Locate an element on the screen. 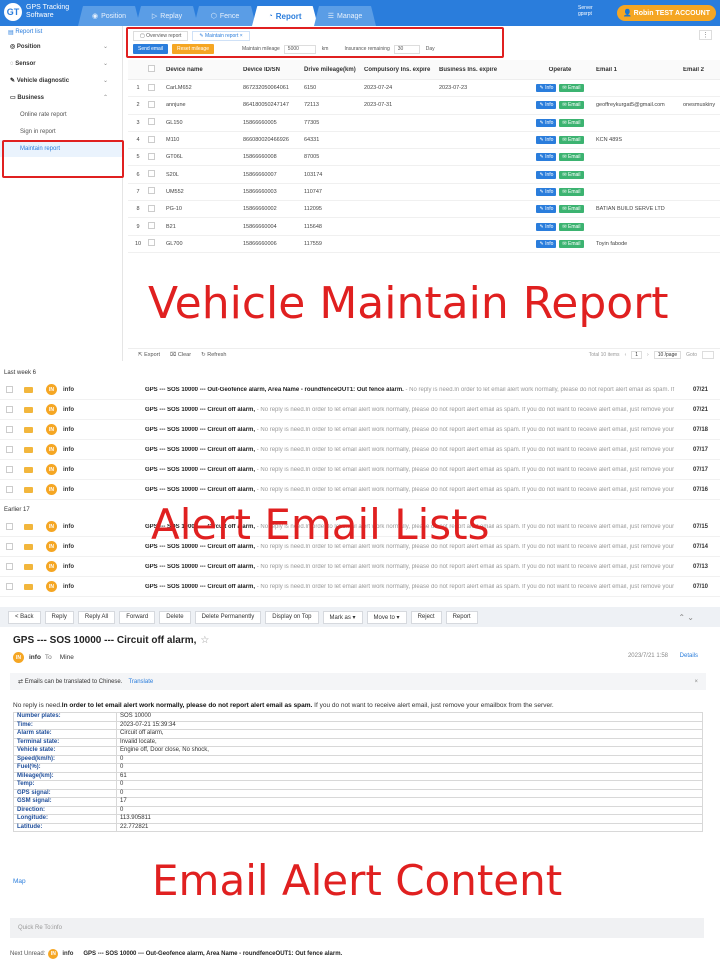 This screenshot has height=960, width=720. refresh-button: ↻ Refresh is located at coordinates (213, 355).